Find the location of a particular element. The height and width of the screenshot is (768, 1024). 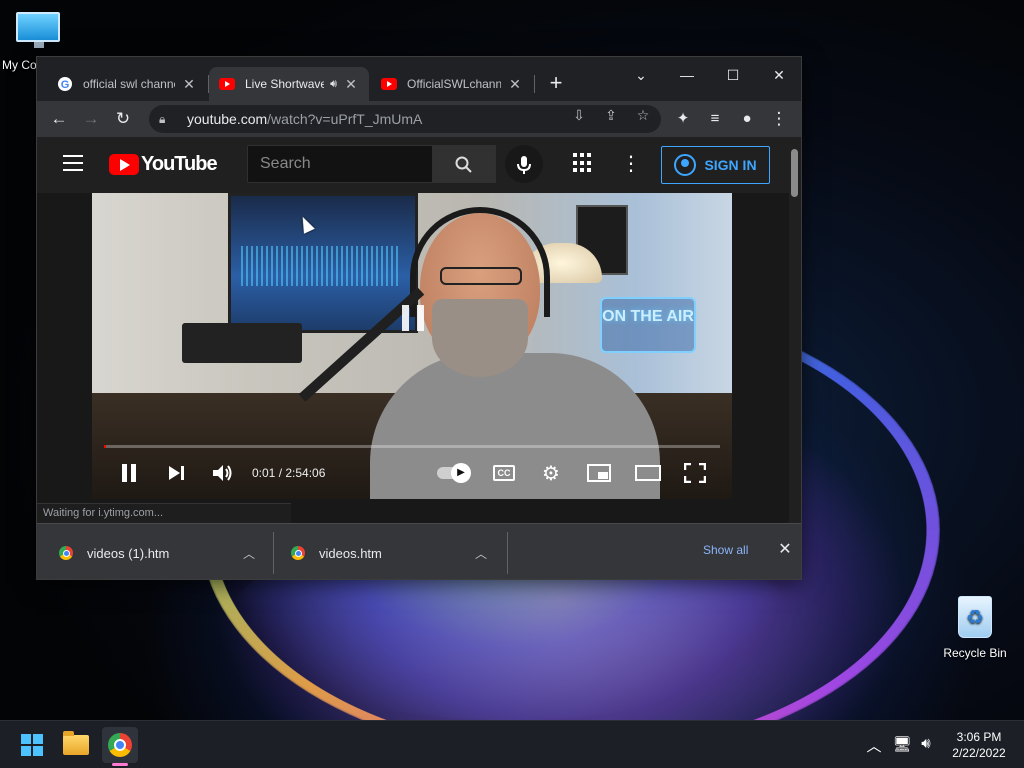

taskbar: ︿ 🖥︎ 🔊︎ 3:06 PM 2/22/2022 is located at coordinates (512, 744).